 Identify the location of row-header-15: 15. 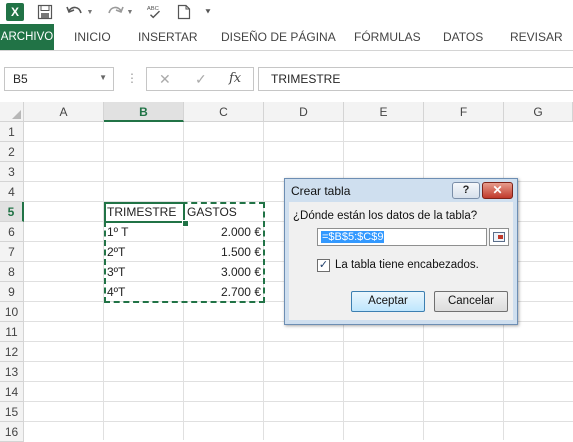
(12, 412).